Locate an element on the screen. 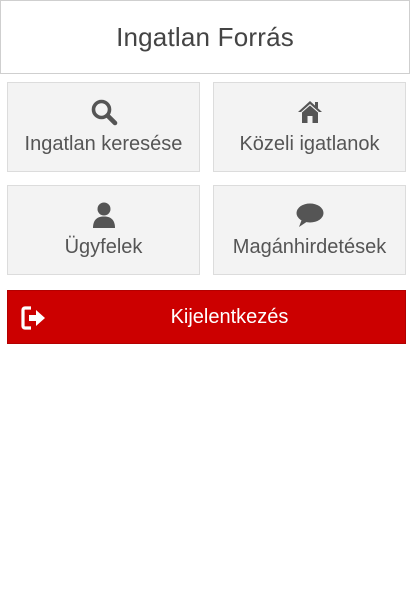  sign-out-icon is located at coordinates (34, 318).